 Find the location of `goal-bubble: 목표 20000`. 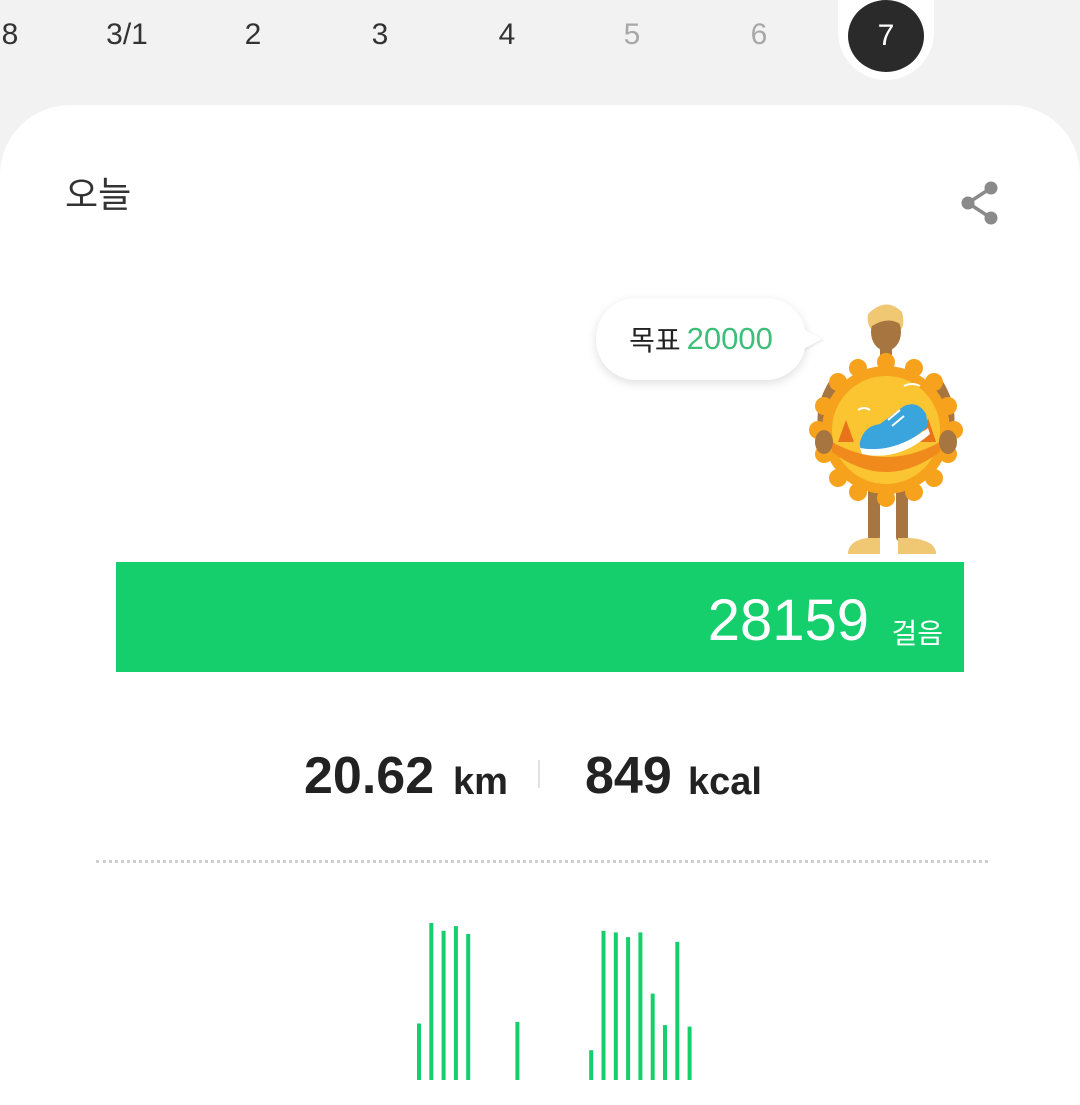

goal-bubble: 목표 20000 is located at coordinates (701, 339).